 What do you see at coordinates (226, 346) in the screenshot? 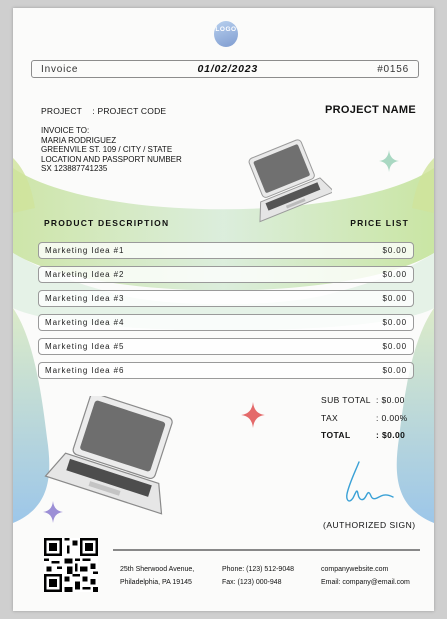
I see `table-row: Marketing Idea #5 $0.00` at bounding box center [226, 346].